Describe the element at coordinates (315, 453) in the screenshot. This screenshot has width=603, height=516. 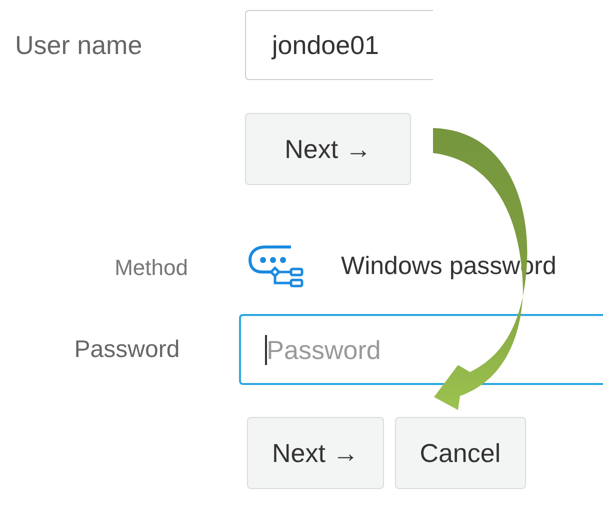
I see `action-button: Next →` at that location.